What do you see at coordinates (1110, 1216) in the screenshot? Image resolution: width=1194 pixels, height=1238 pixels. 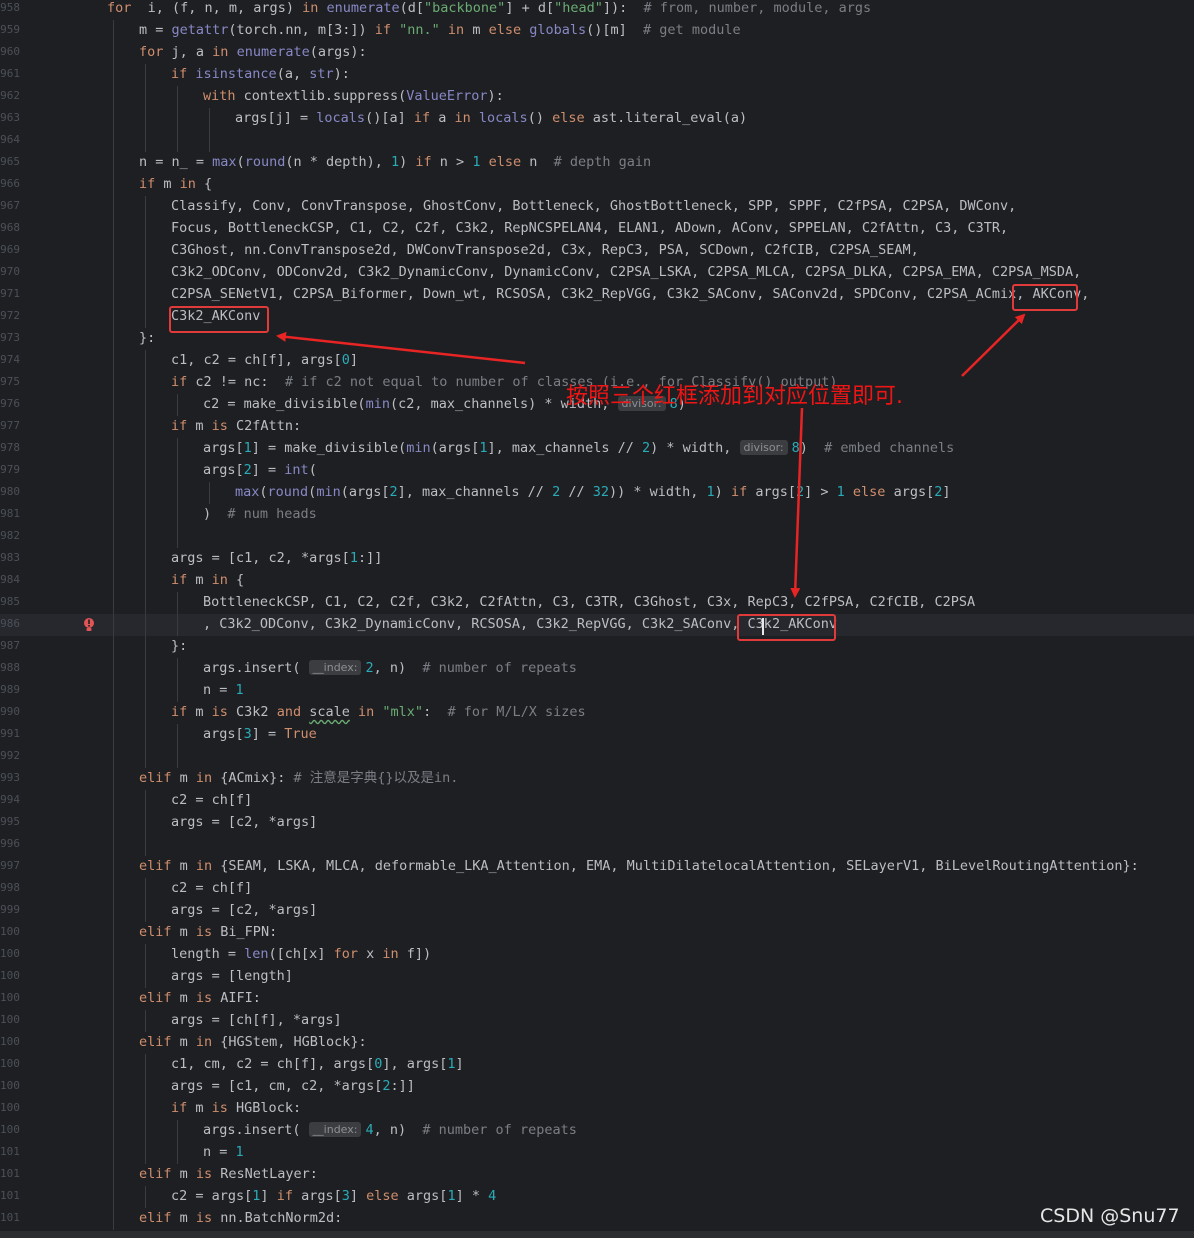 I see `watermark-text: CSDN @Snu77` at bounding box center [1110, 1216].